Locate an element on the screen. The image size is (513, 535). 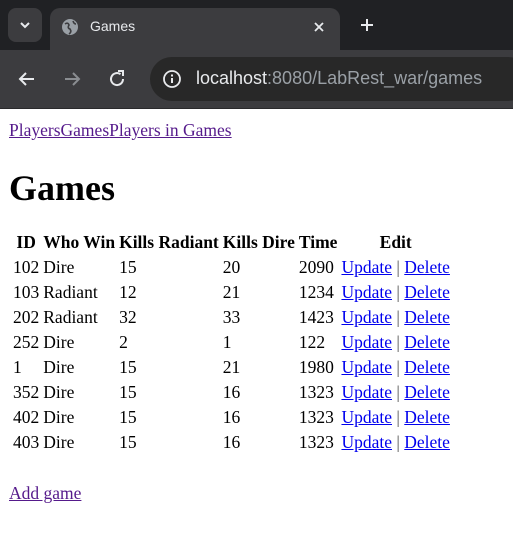
nav-link-players-in-games: Players in Games is located at coordinates (170, 130).